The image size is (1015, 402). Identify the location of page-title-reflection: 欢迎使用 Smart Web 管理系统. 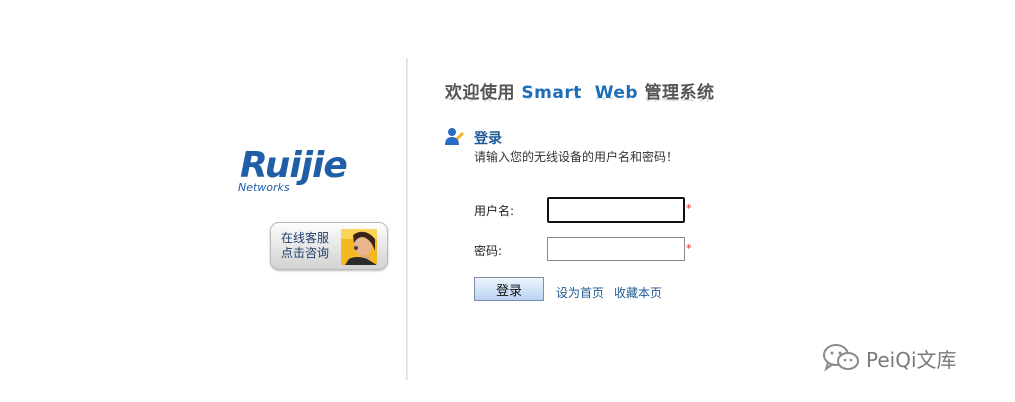
(579, 102).